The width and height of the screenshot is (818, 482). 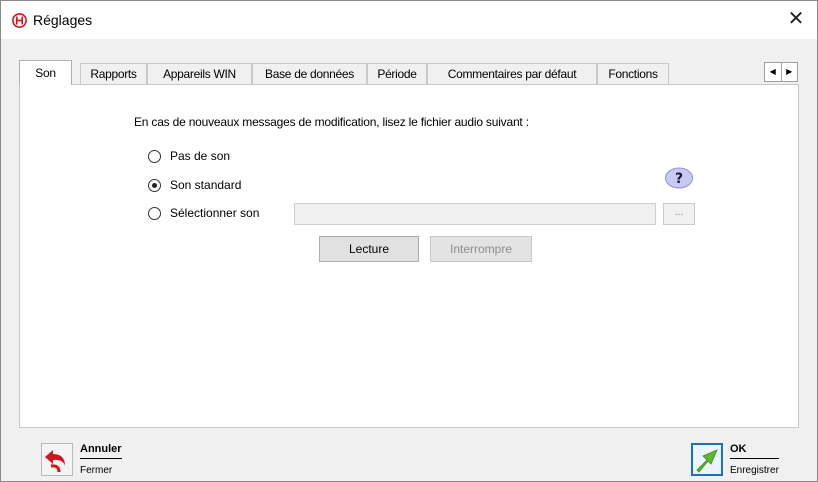 I want to click on help-question-icon: ?, so click(x=679, y=178).